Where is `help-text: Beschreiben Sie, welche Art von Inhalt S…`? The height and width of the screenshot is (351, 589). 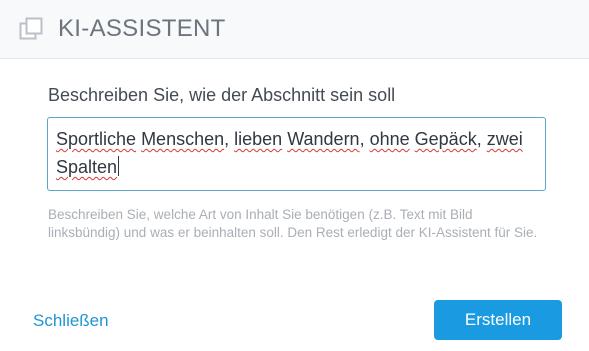 help-text: Beschreiben Sie, welche Art von Inhalt S… is located at coordinates (293, 223).